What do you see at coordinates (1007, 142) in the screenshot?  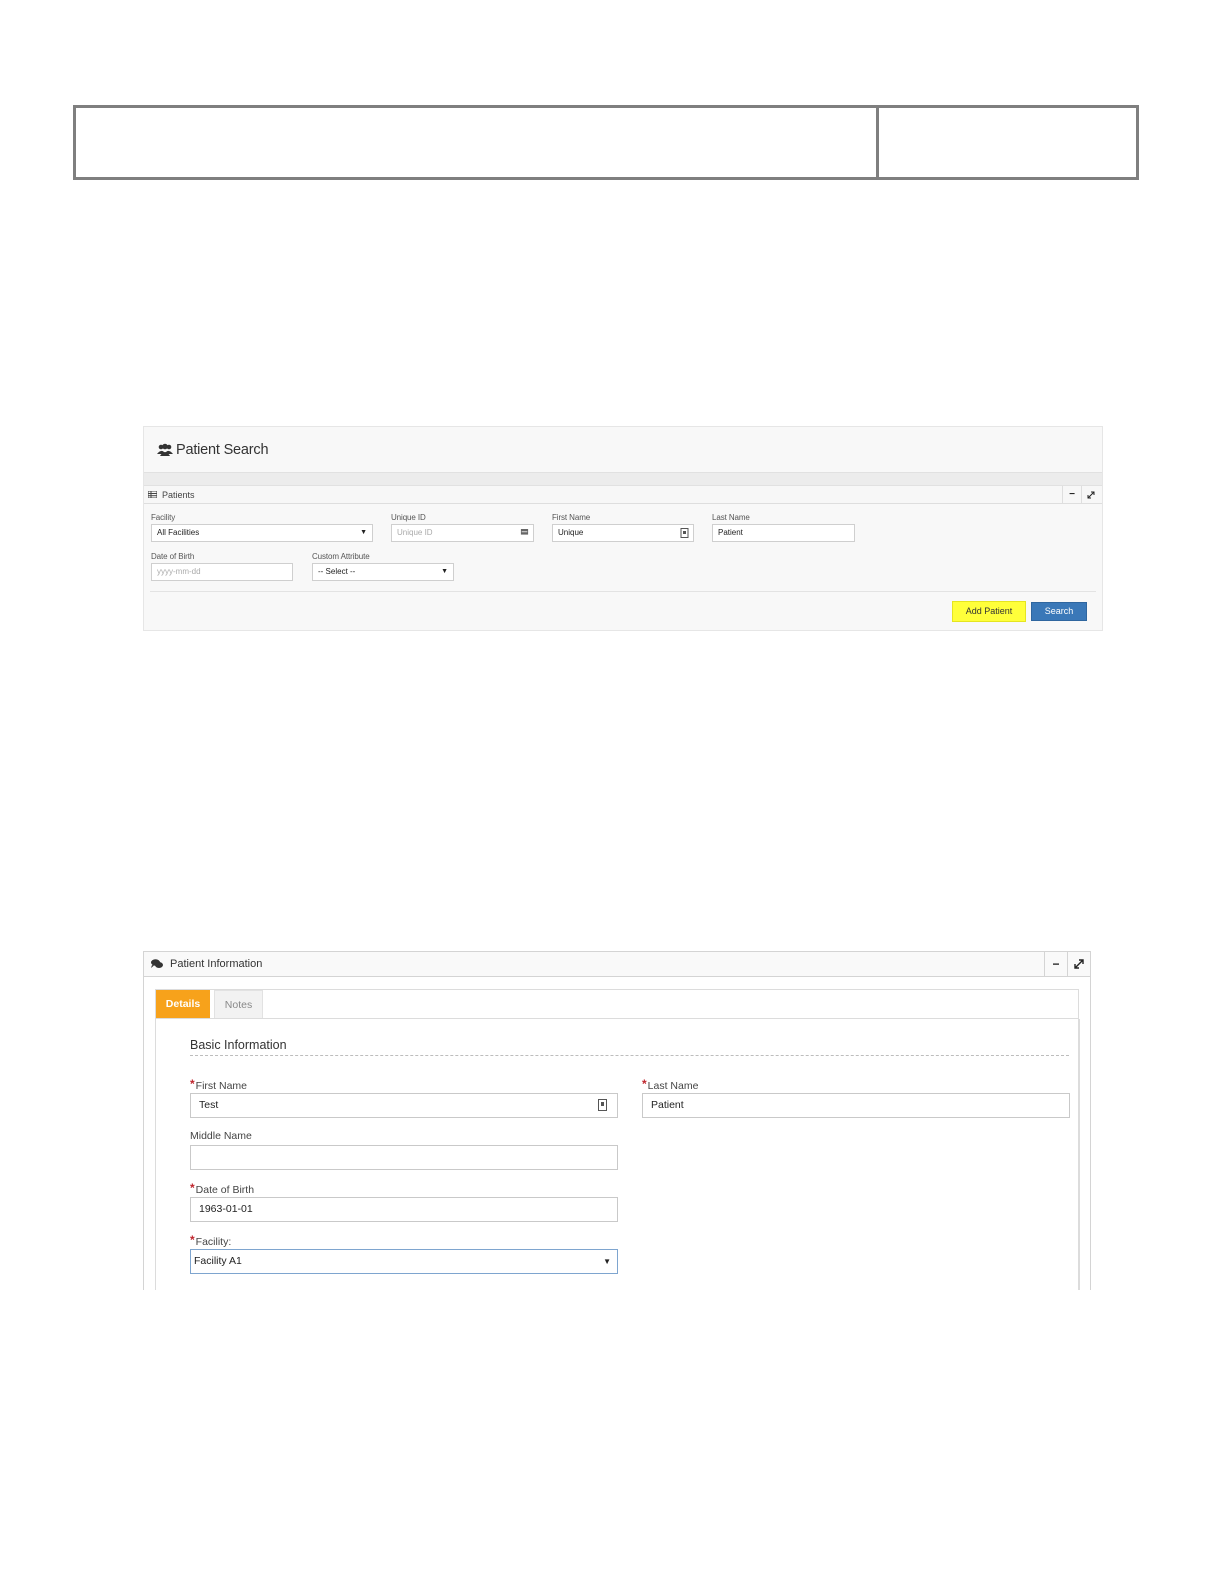 I see `header-cell-right` at bounding box center [1007, 142].